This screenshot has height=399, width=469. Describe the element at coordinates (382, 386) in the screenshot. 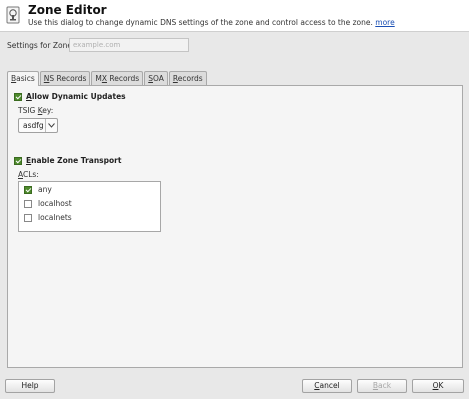

I see `back-button: Back` at that location.